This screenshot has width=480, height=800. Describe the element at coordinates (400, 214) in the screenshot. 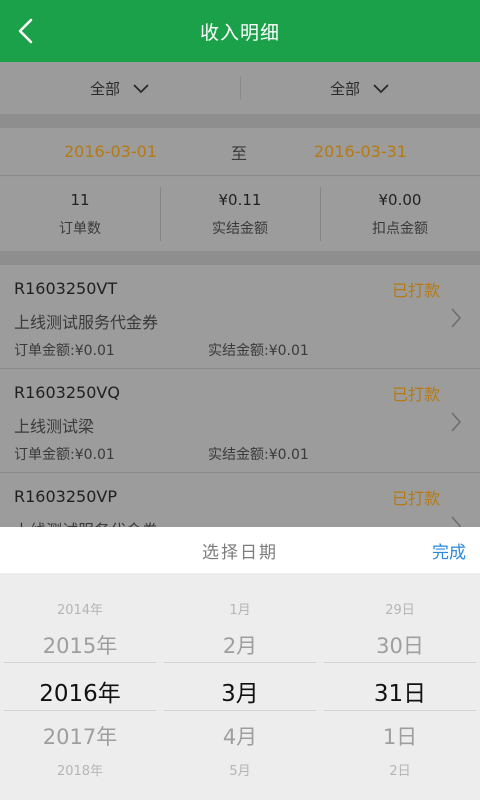

I see `stat-deduction-amount: ¥0.00 扣点金额` at that location.